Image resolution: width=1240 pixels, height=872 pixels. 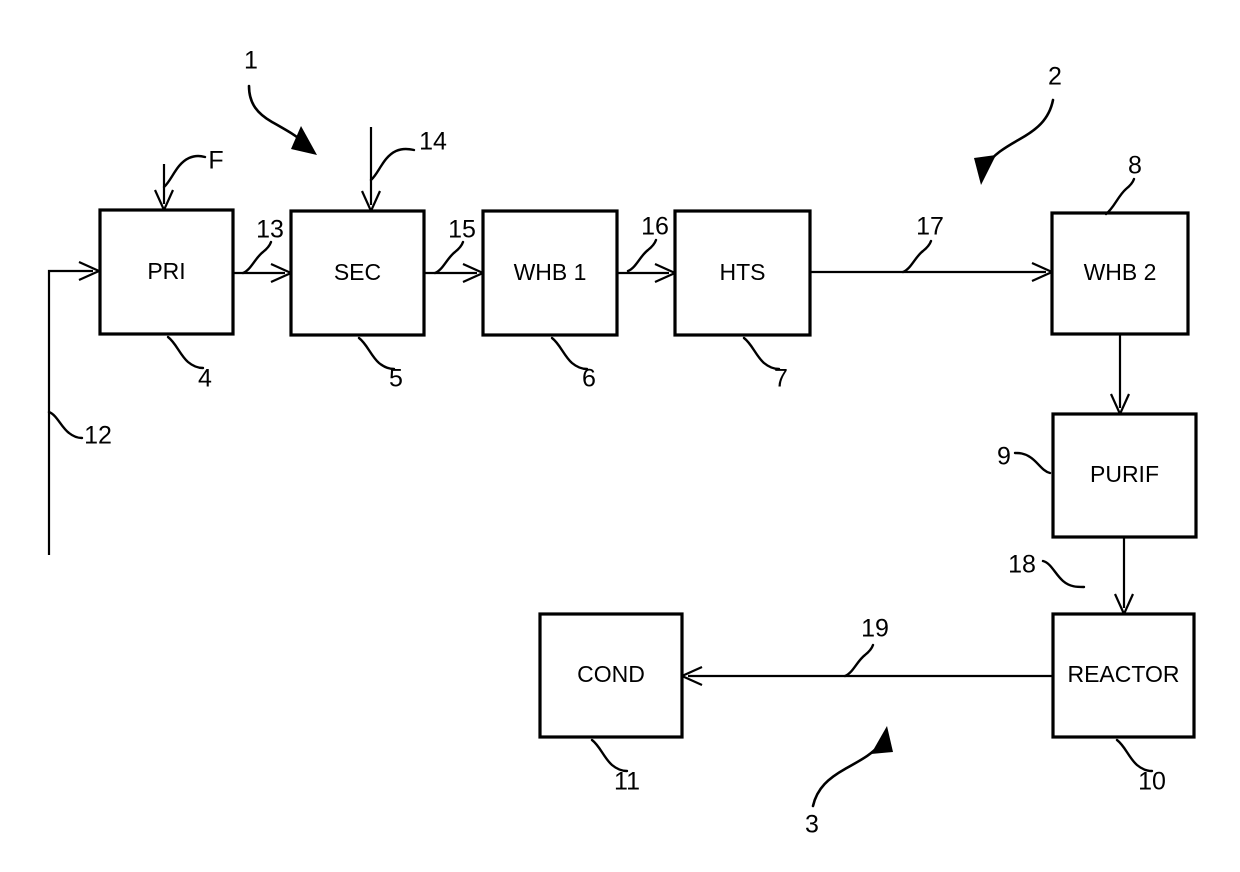 What do you see at coordinates (1055, 77) in the screenshot?
I see `section-pointer-label-2: 2` at bounding box center [1055, 77].